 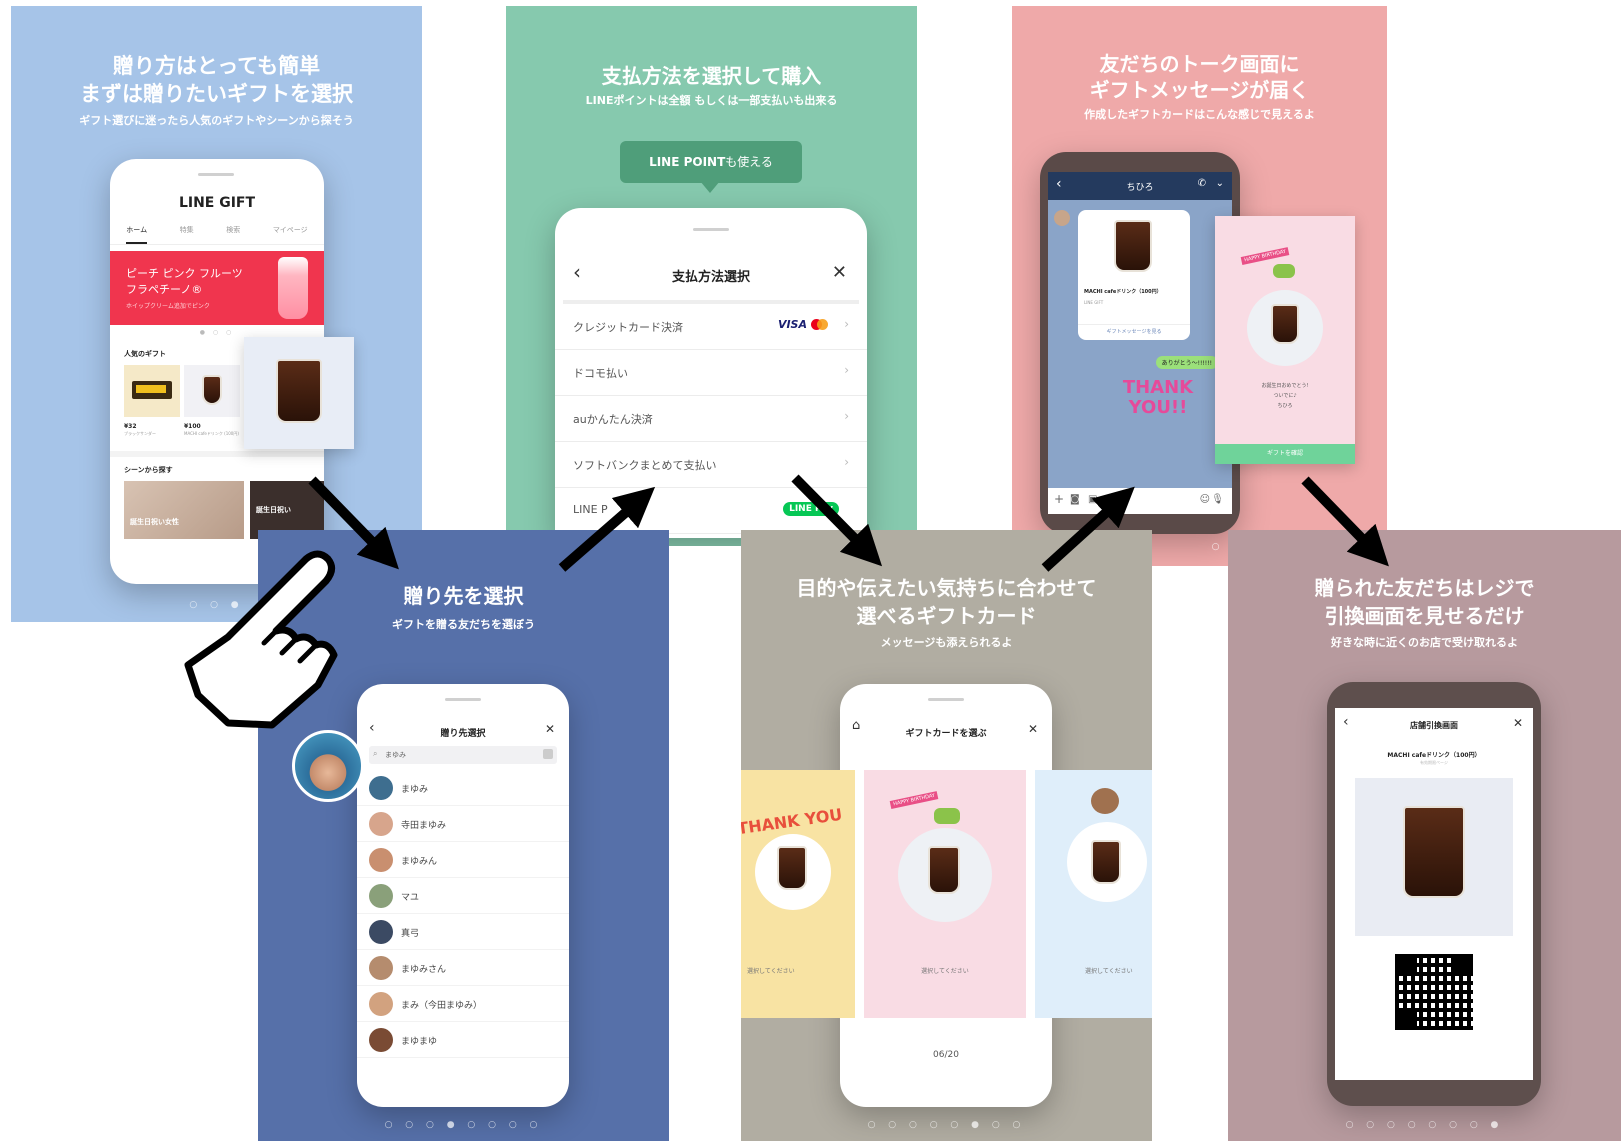 What do you see at coordinates (710, 277) in the screenshot?
I see `payment-header: 支払方法選択` at bounding box center [710, 277].